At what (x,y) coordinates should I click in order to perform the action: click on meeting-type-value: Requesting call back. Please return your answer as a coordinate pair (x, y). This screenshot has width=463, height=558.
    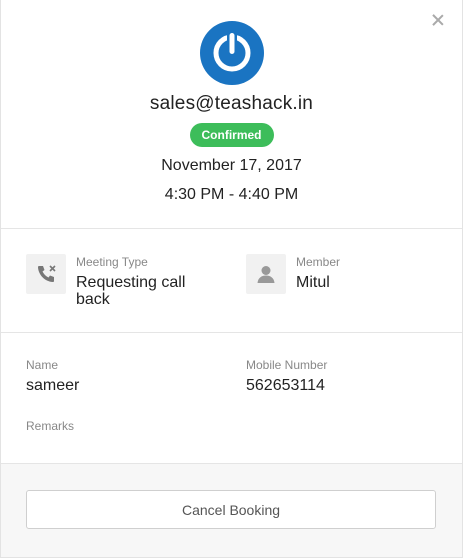
    Looking at the image, I should click on (131, 291).